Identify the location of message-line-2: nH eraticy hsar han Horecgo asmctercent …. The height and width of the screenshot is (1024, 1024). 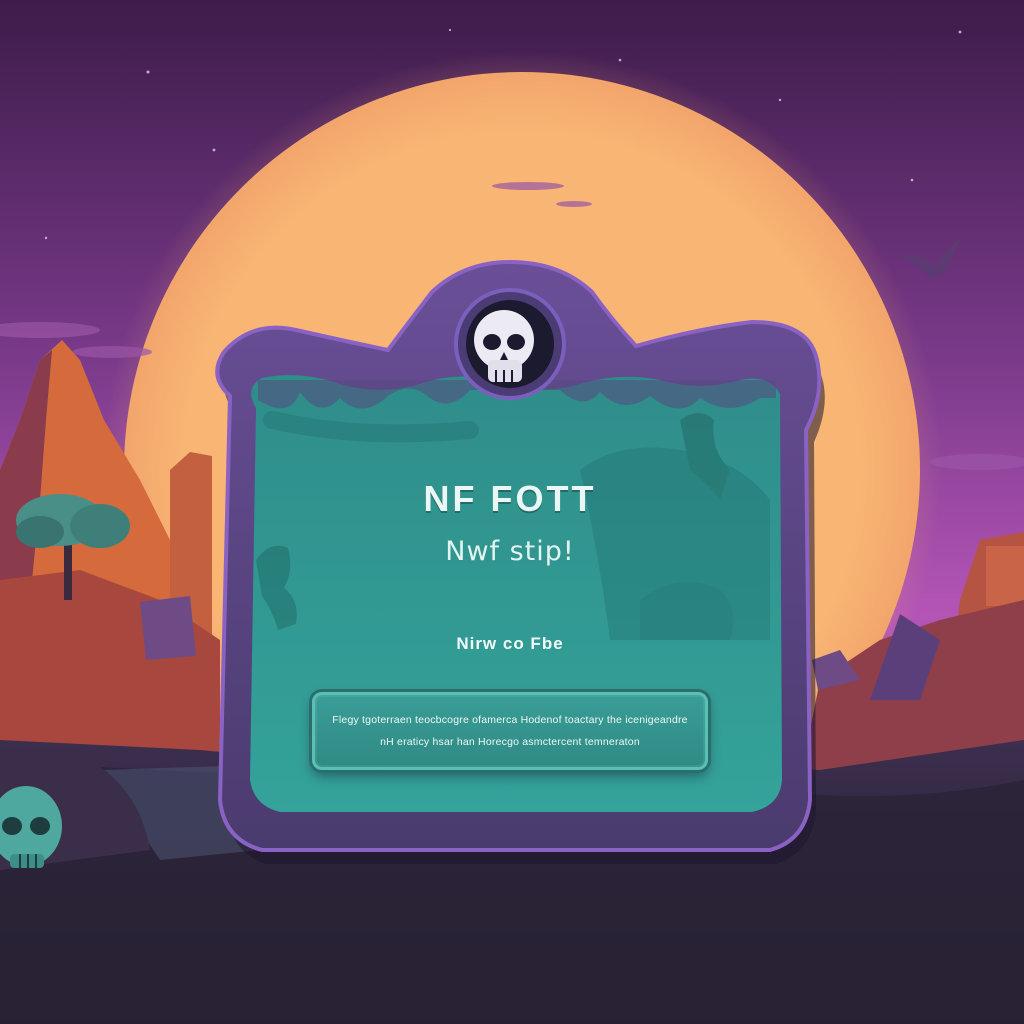
(510, 742).